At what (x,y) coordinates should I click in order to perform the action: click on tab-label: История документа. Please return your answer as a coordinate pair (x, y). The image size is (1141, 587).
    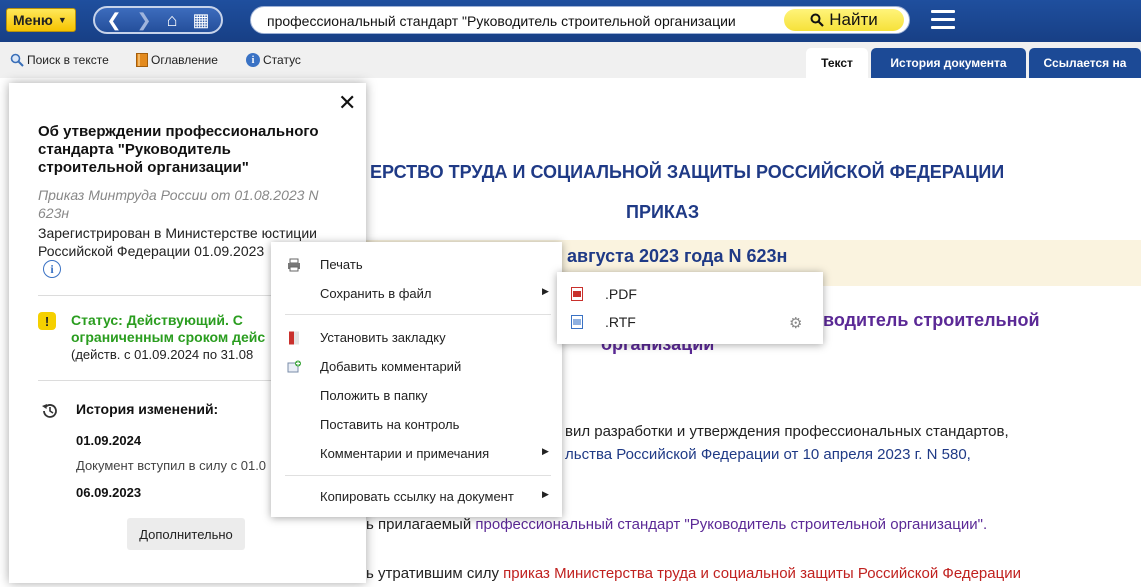
    Looking at the image, I should click on (948, 63).